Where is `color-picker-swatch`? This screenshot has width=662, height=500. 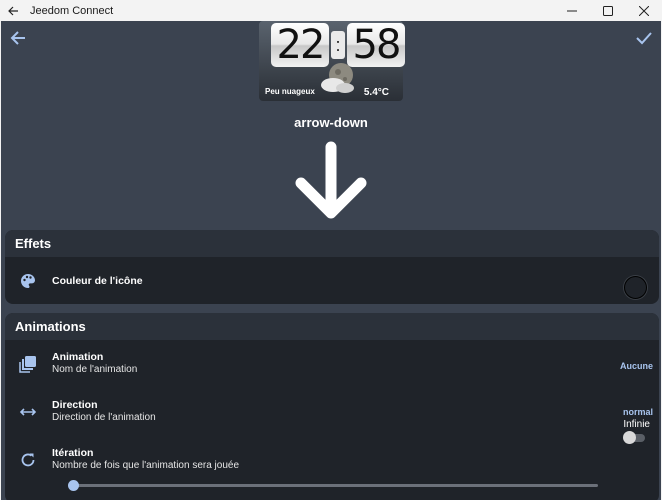
color-picker-swatch is located at coordinates (635, 287).